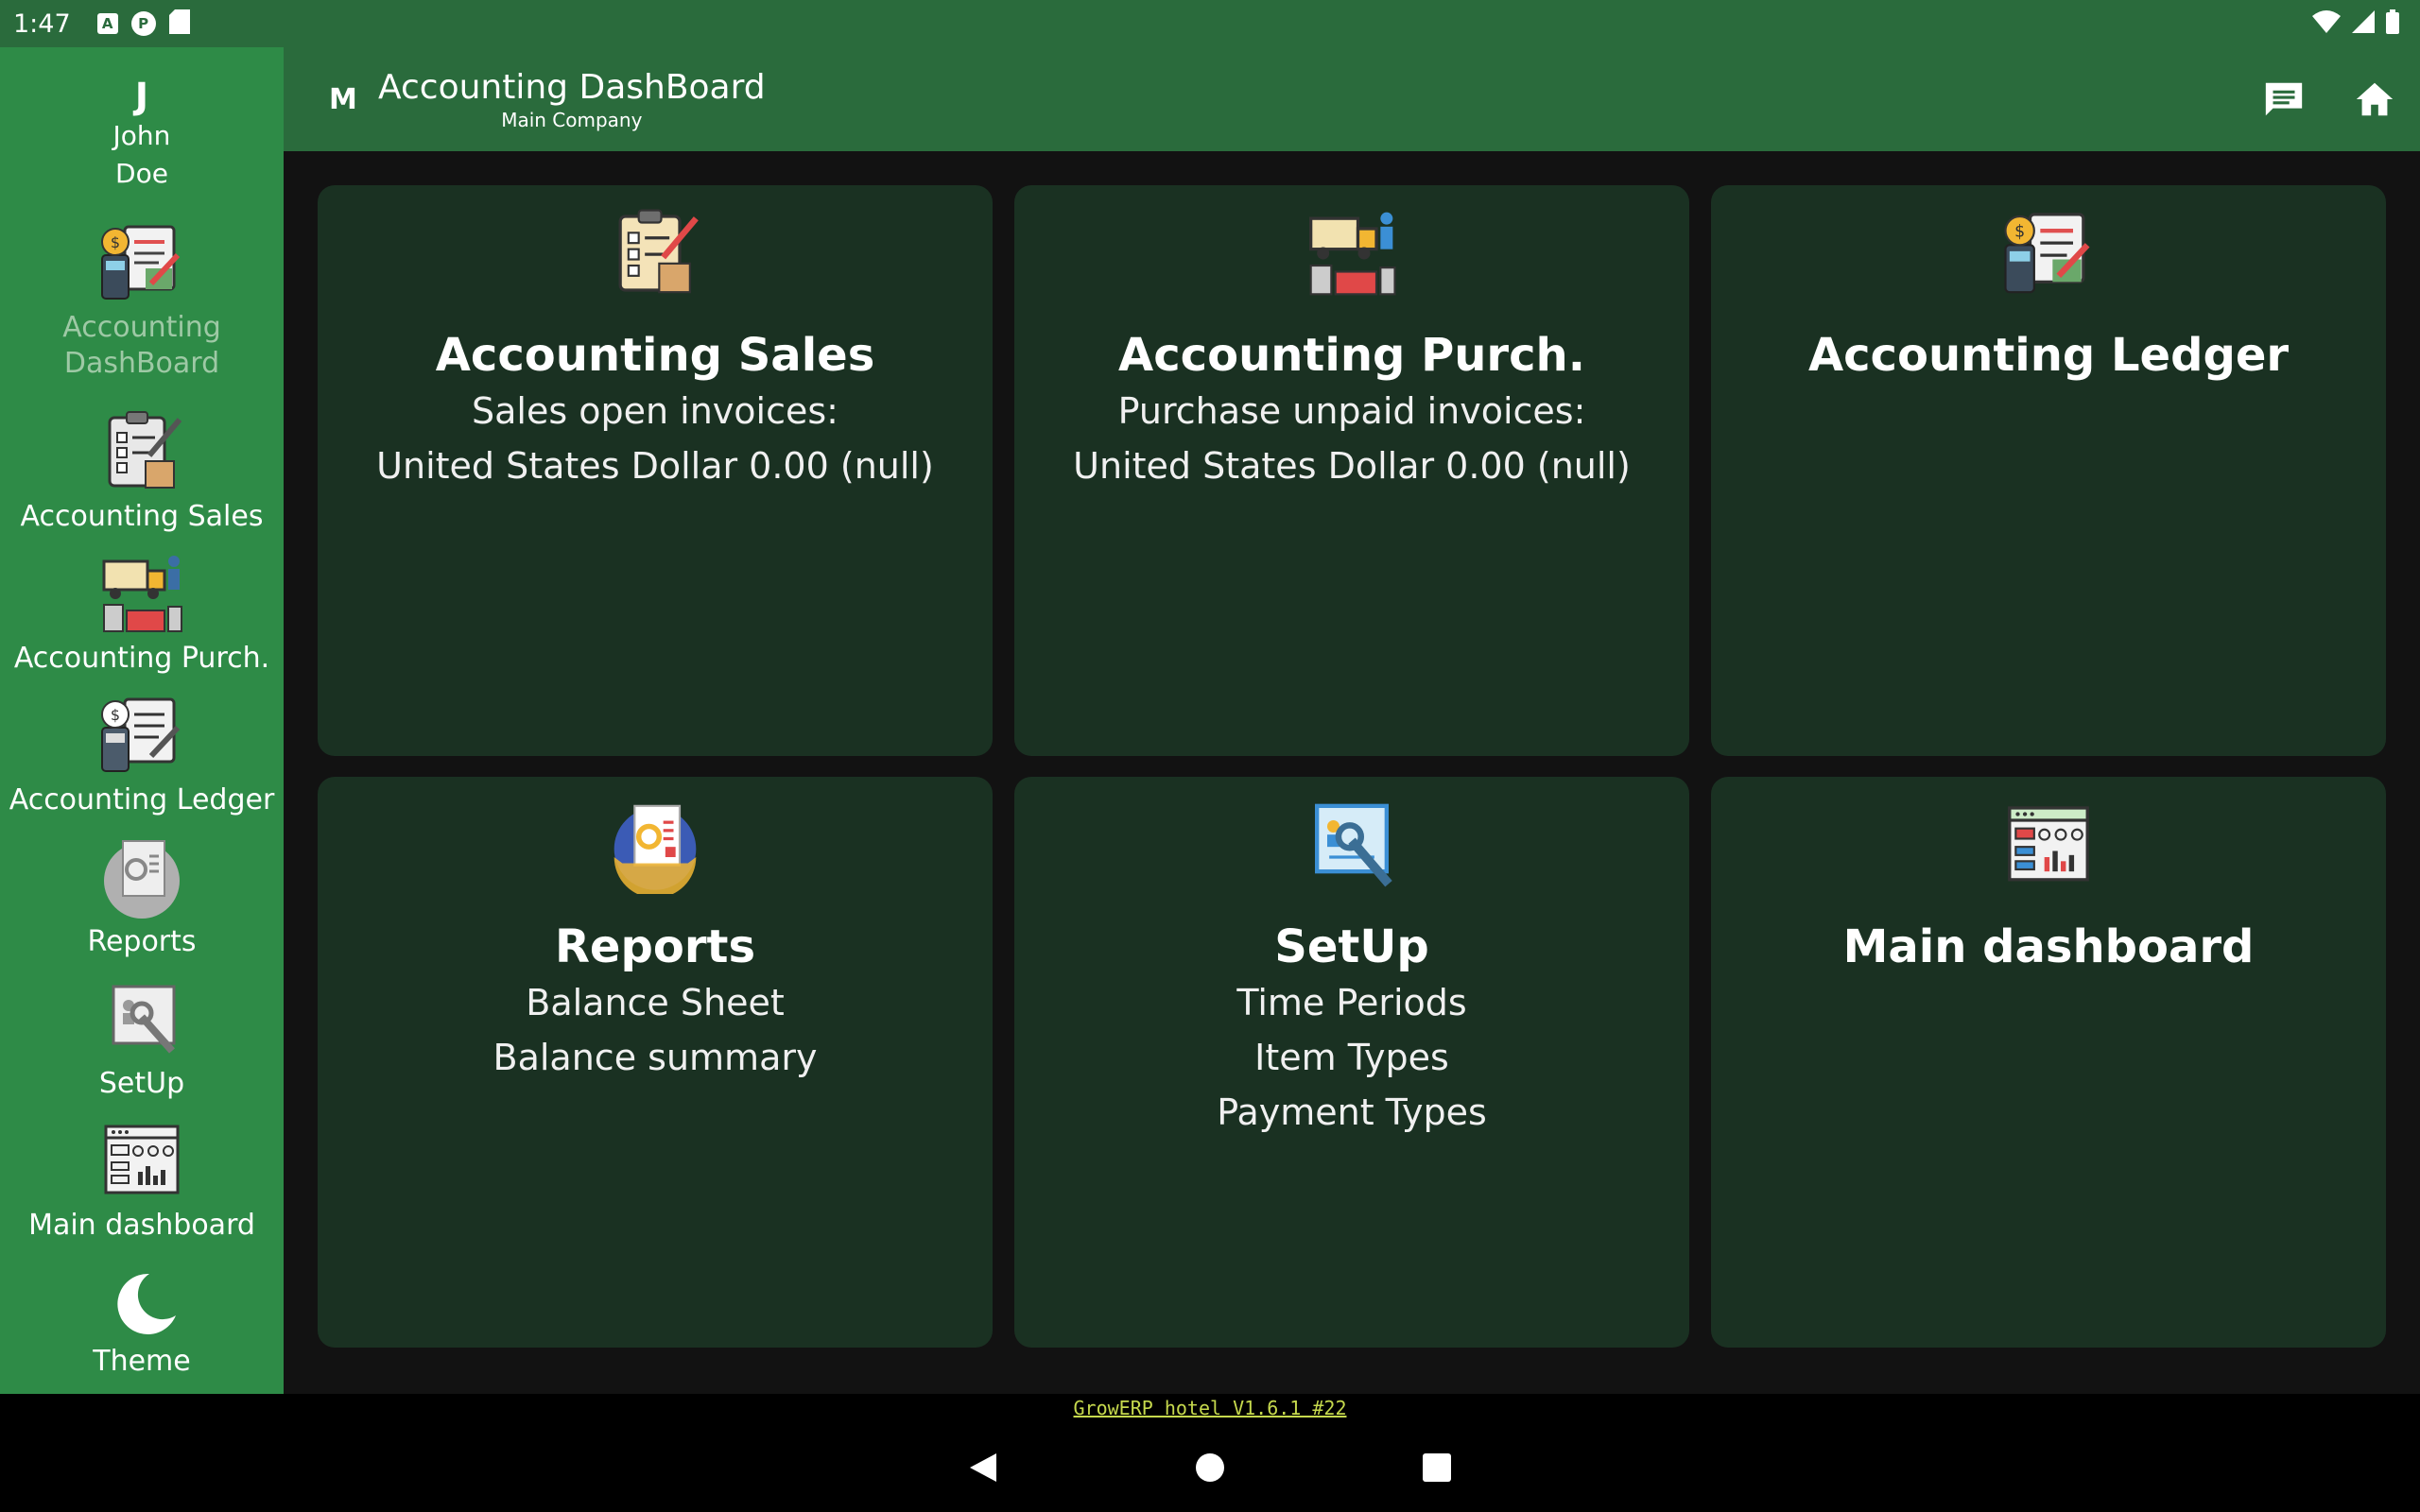 This screenshot has height=1512, width=2420. I want to click on rail-item-main-dashboard: Main dashboard, so click(142, 1179).